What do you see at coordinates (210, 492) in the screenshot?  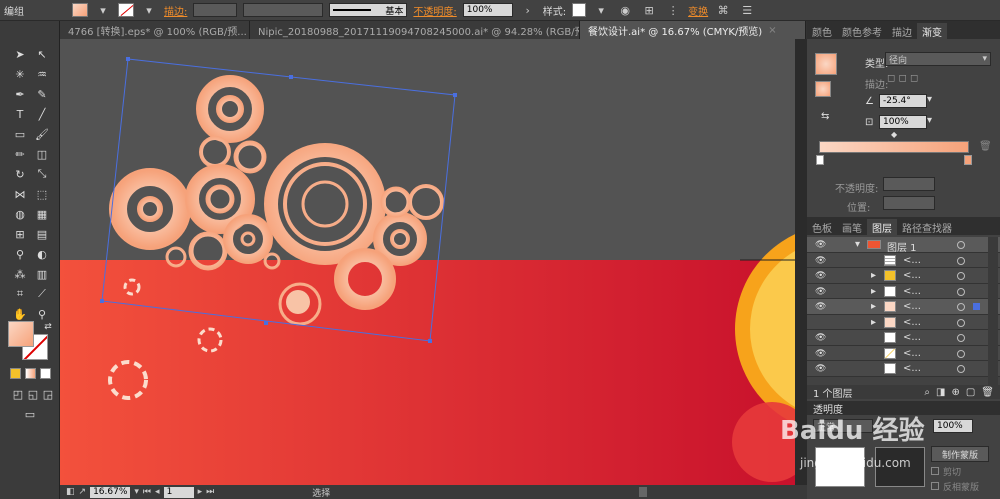 I see `last-page-icon: ⏭` at bounding box center [210, 492].